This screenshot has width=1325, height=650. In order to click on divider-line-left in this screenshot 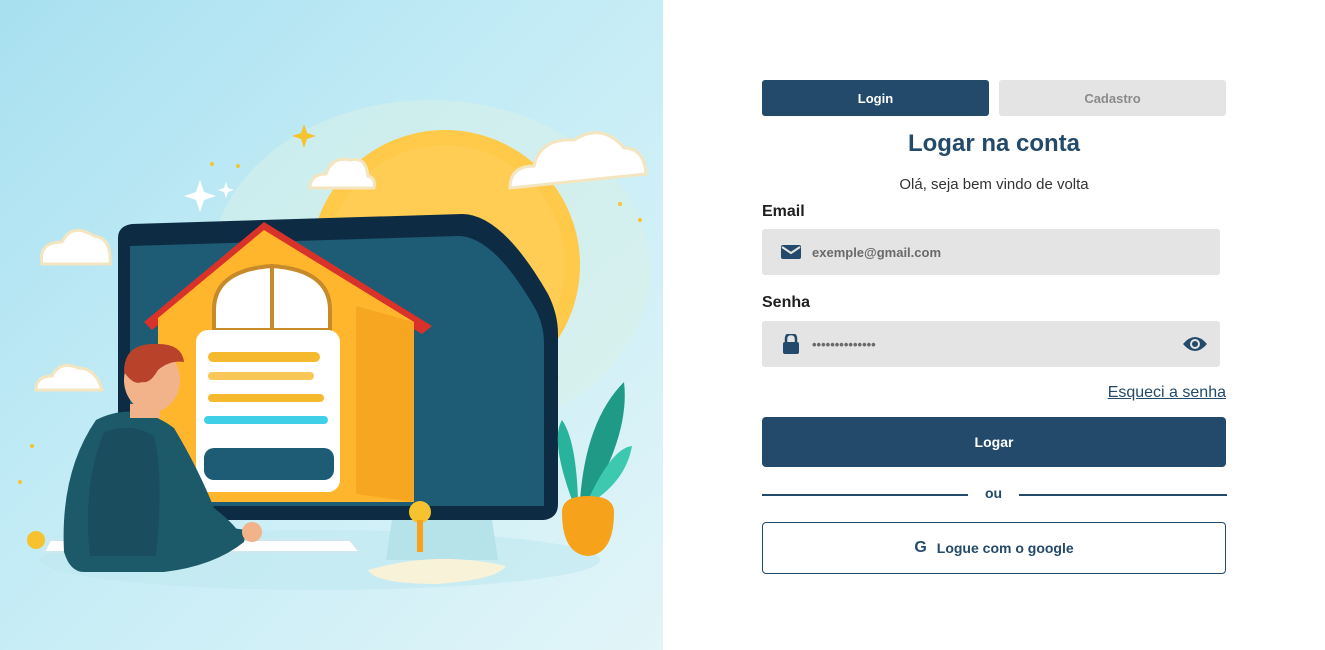, I will do `click(865, 495)`.